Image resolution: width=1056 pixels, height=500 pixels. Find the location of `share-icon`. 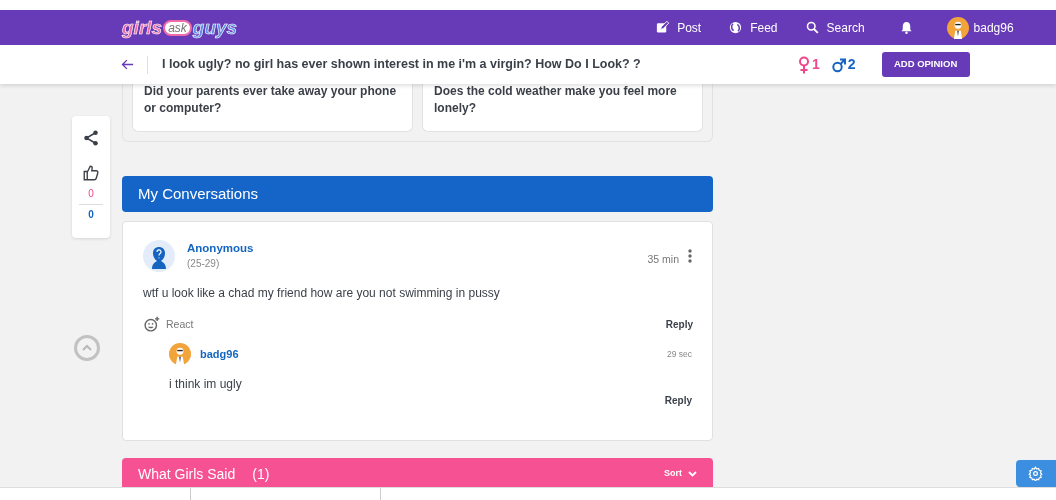

share-icon is located at coordinates (91, 138).